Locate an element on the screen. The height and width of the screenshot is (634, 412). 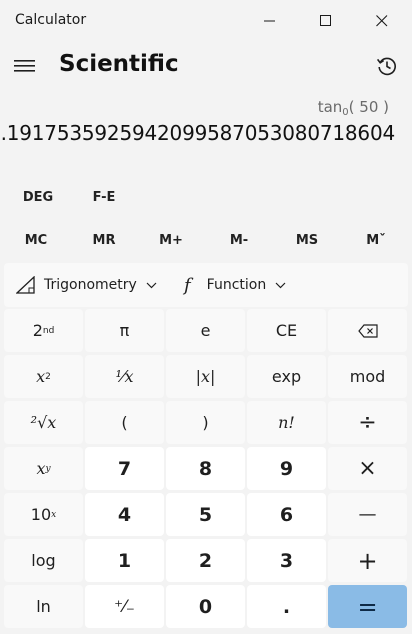
log-button: log is located at coordinates (43, 560).